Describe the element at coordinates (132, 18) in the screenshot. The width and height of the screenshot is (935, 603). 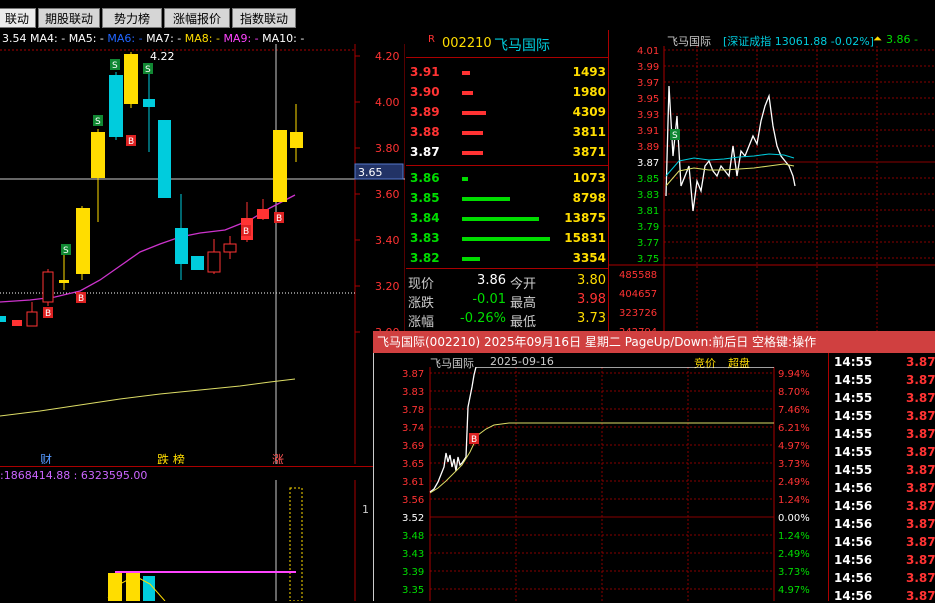
I see `tab-shilibang: 势力榜` at that location.